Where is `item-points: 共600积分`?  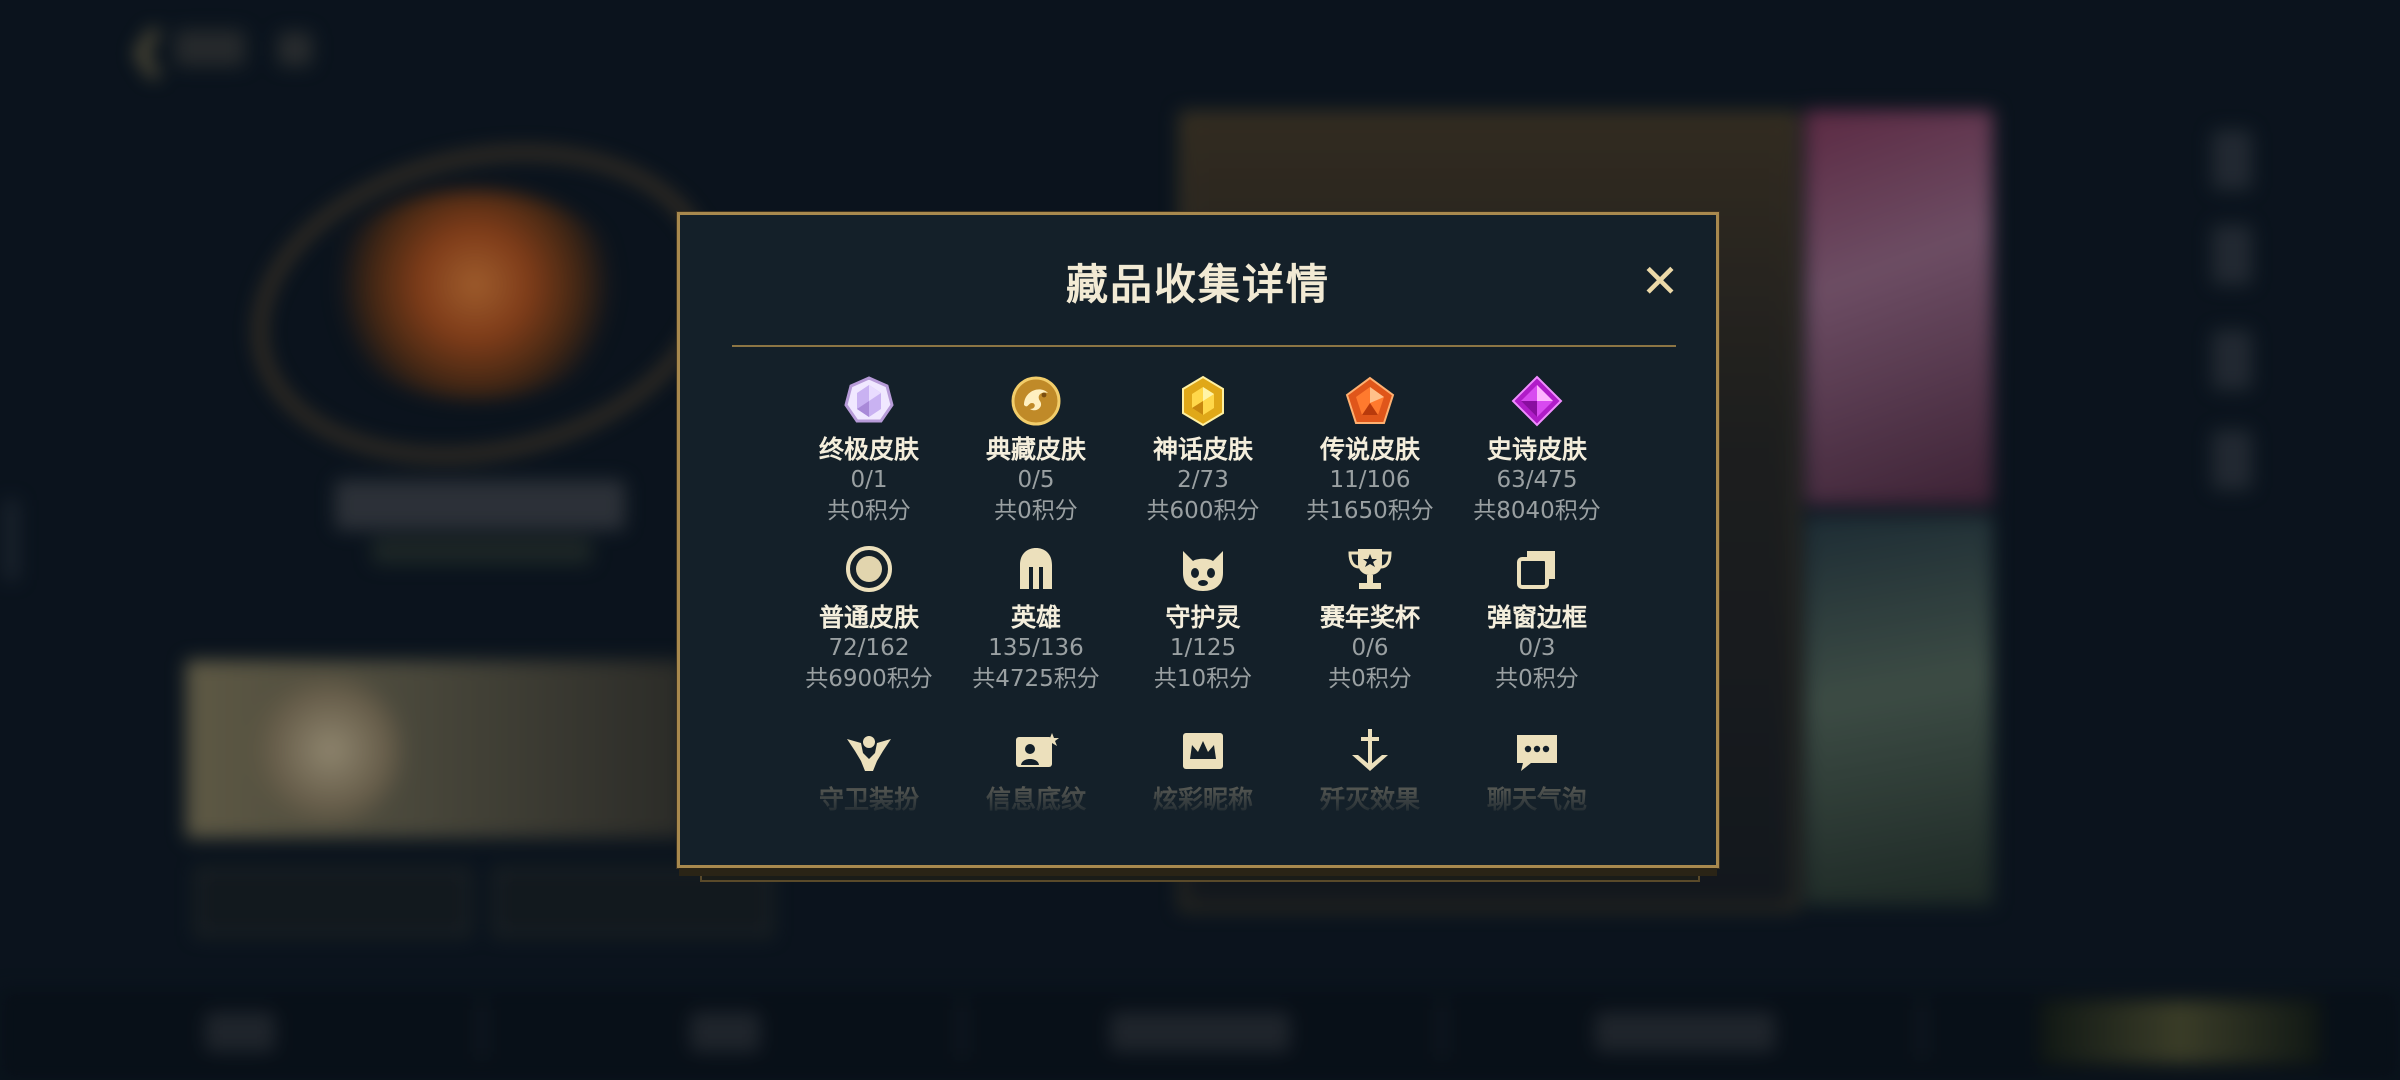 item-points: 共600积分 is located at coordinates (1203, 511).